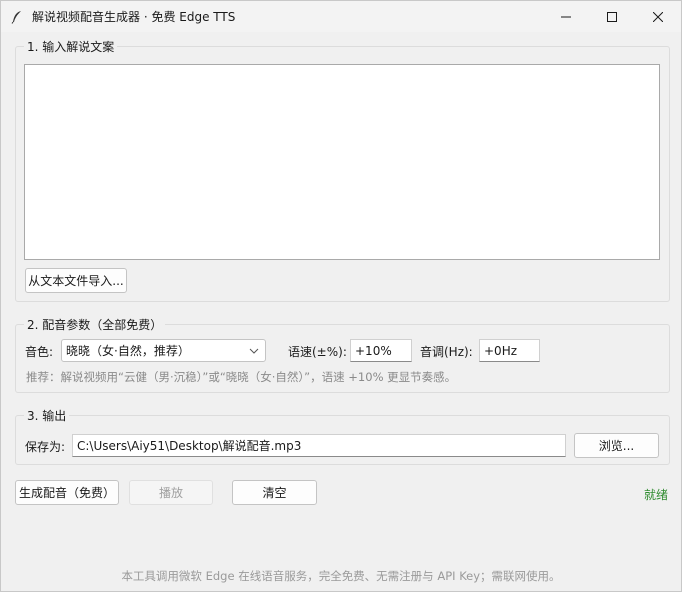 The height and width of the screenshot is (592, 682). What do you see at coordinates (509, 350) in the screenshot?
I see `pitch-input: +0Hz` at bounding box center [509, 350].